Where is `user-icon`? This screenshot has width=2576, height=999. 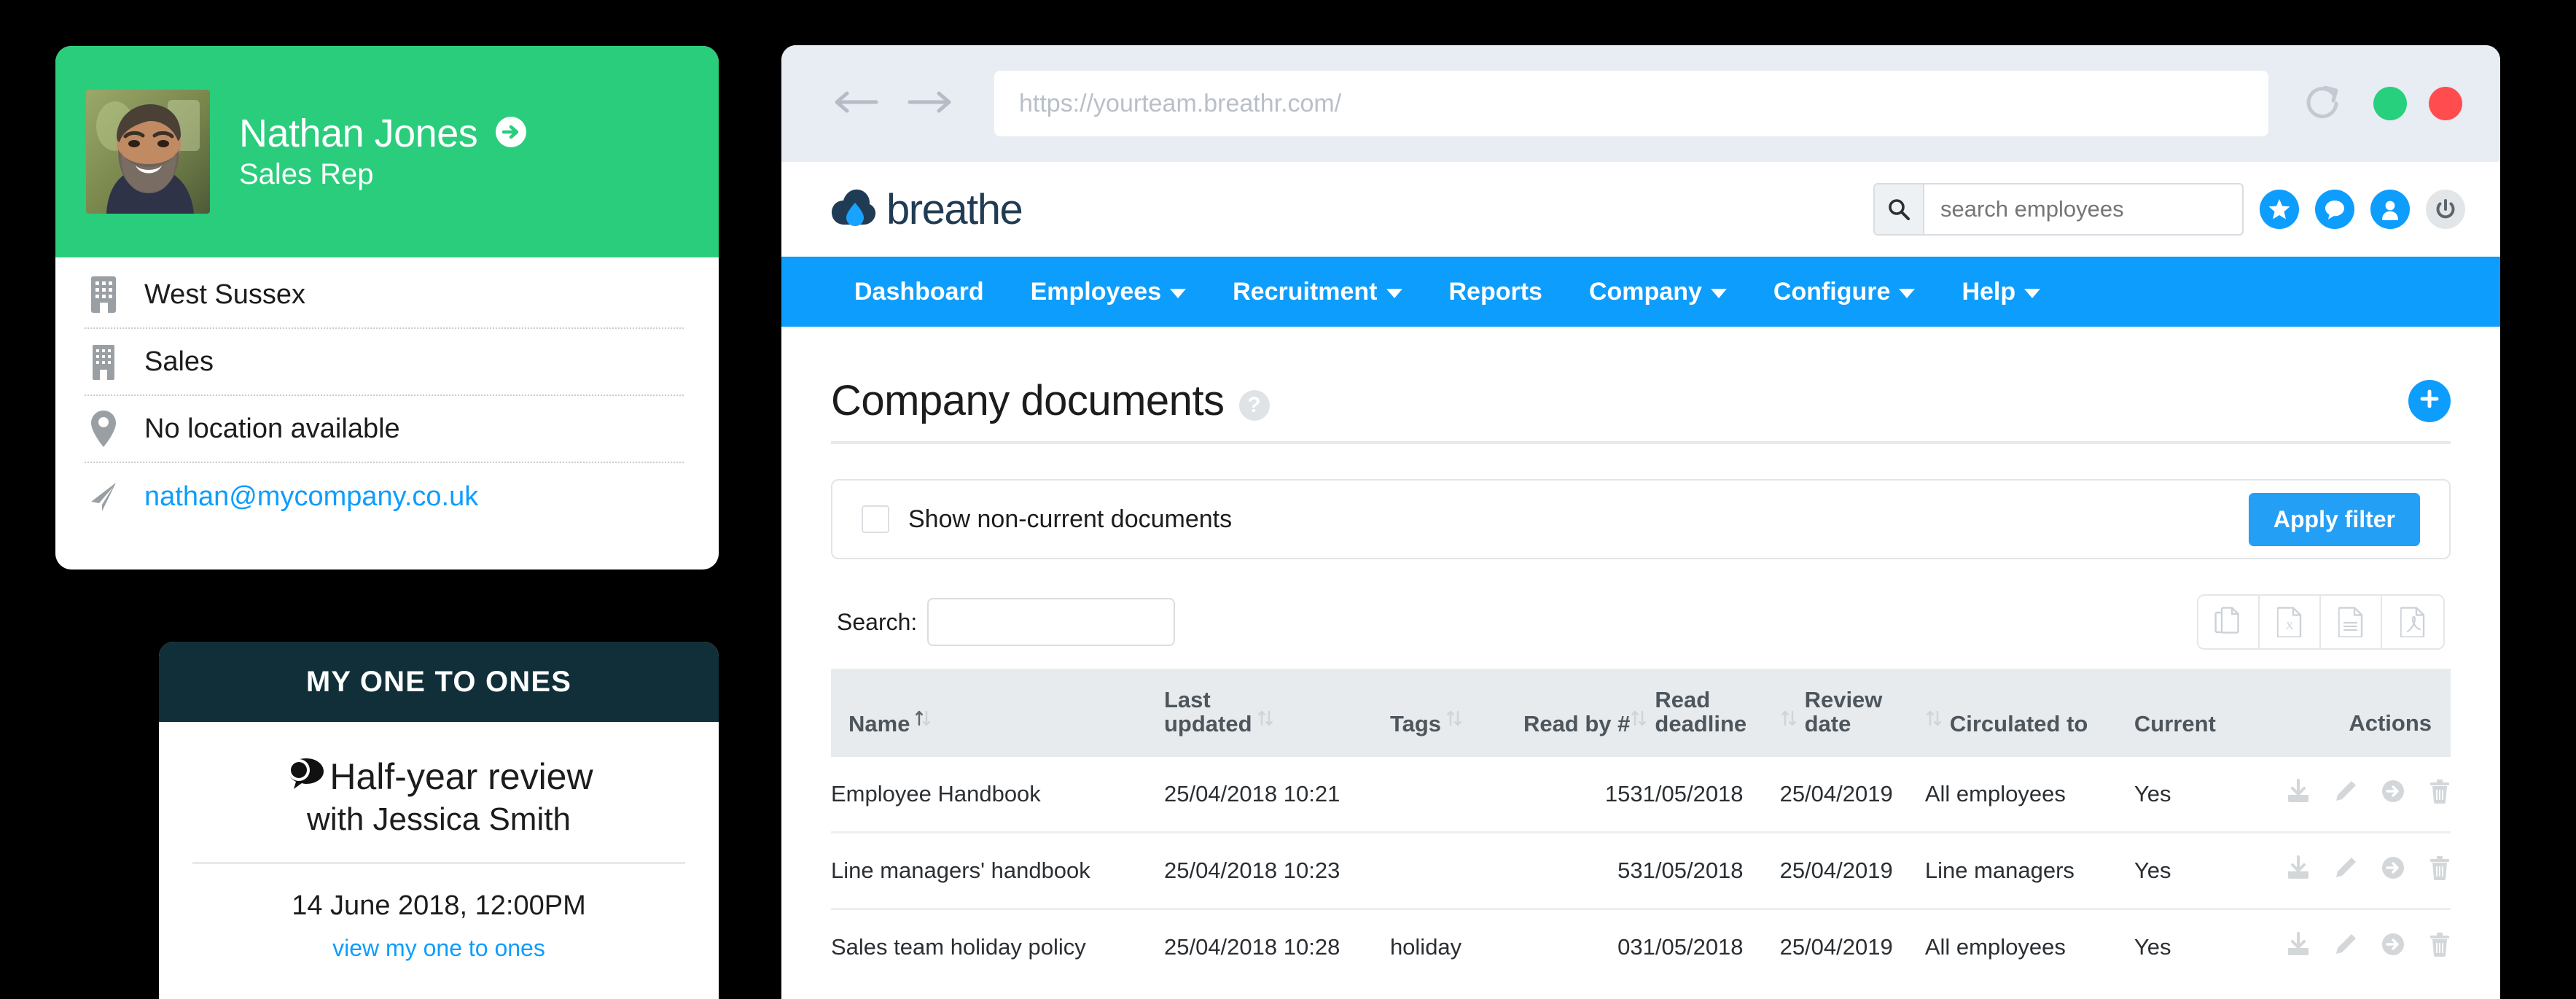
user-icon is located at coordinates (2390, 209).